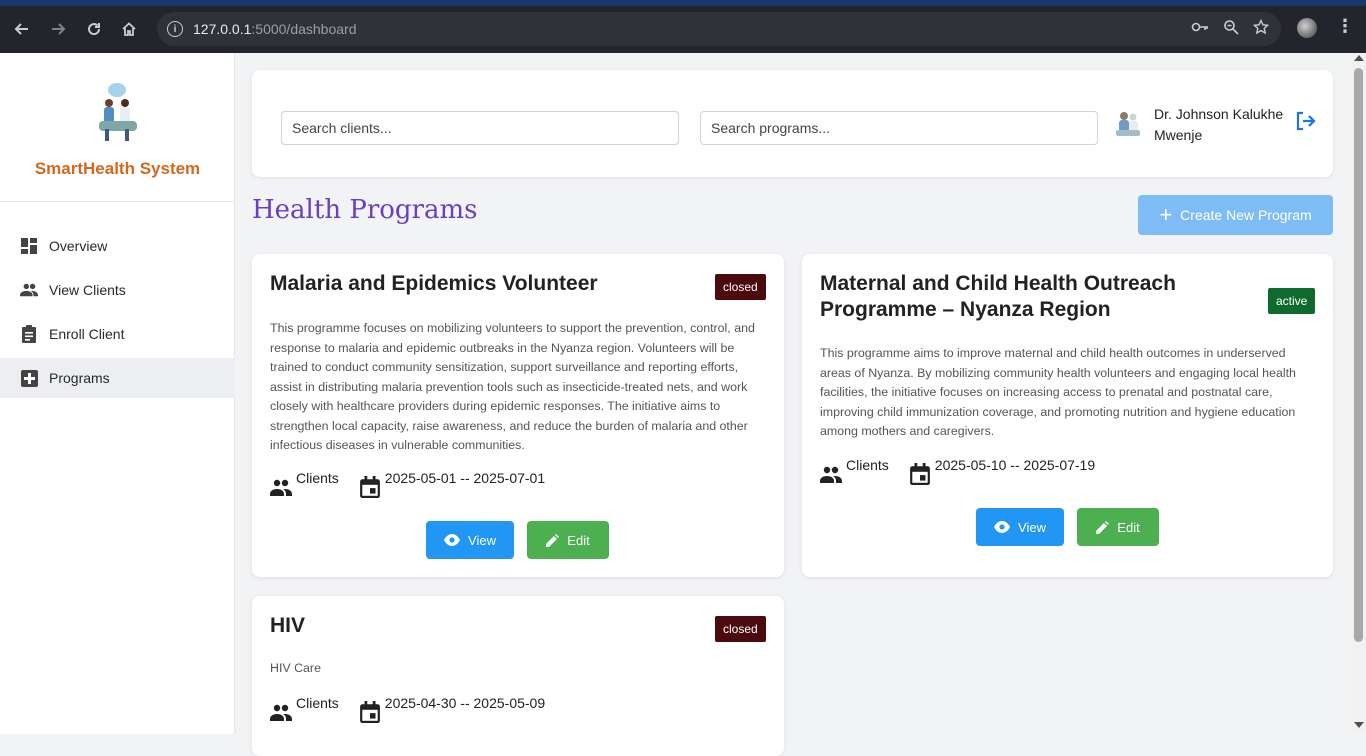 The image size is (1366, 756). I want to click on chrome-menu-icon: ⋮, so click(1345, 26).